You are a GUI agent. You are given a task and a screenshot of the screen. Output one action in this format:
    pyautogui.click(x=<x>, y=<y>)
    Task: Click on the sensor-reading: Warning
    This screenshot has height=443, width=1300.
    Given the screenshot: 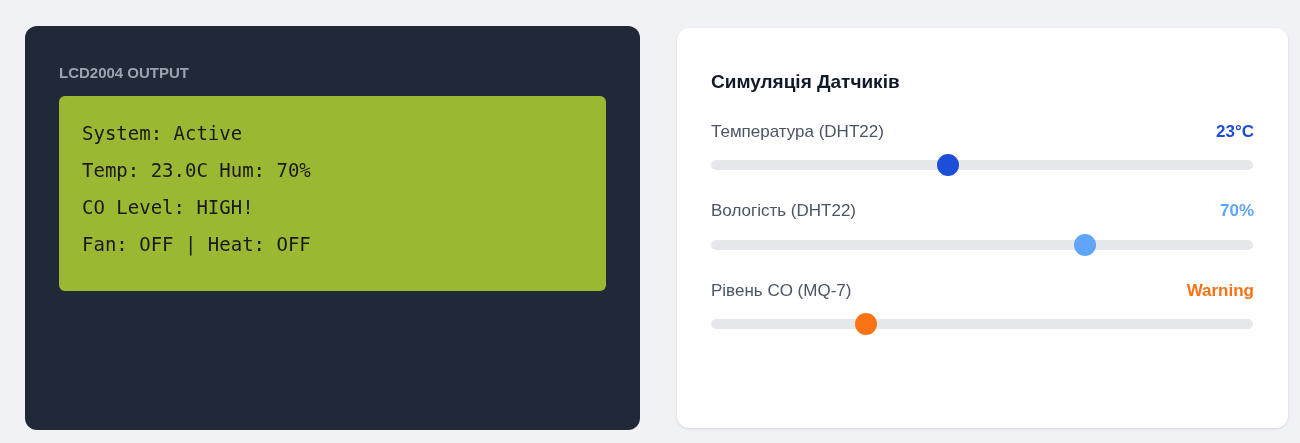 What is the action you would take?
    pyautogui.click(x=1220, y=290)
    